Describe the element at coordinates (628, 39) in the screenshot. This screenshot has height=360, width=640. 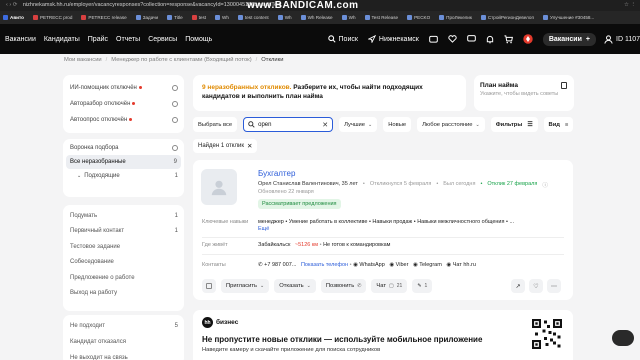
I see `employer-id: ID 1107` at that location.